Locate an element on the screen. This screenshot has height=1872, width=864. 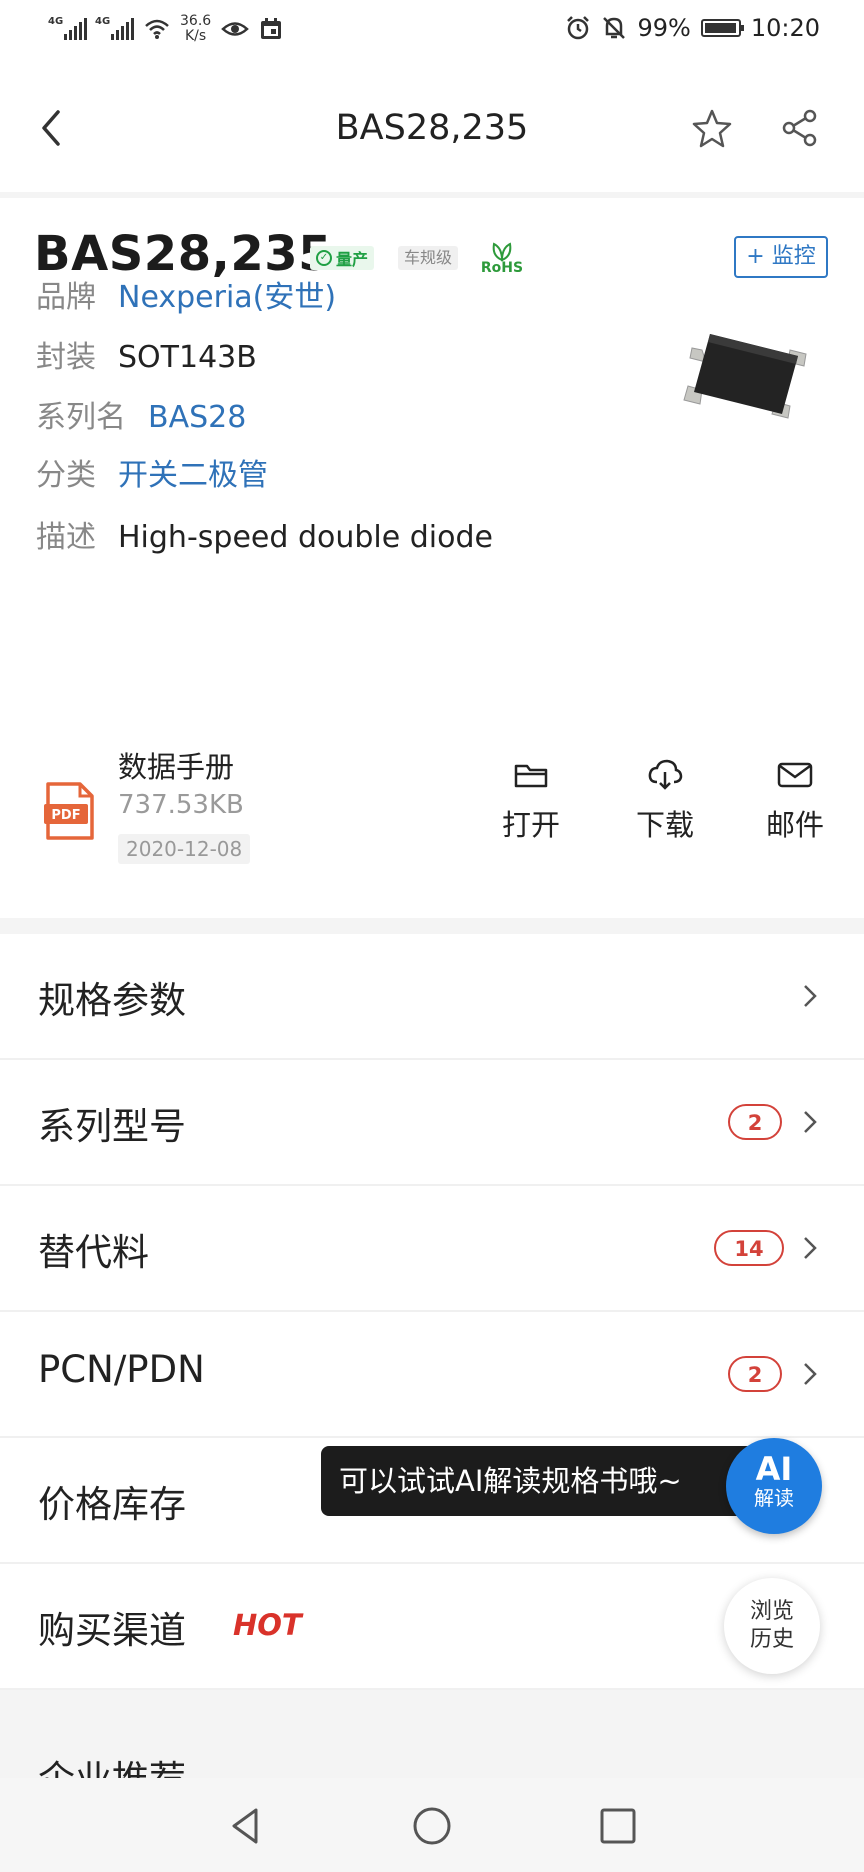
description-label: 描述 is located at coordinates (66, 537).